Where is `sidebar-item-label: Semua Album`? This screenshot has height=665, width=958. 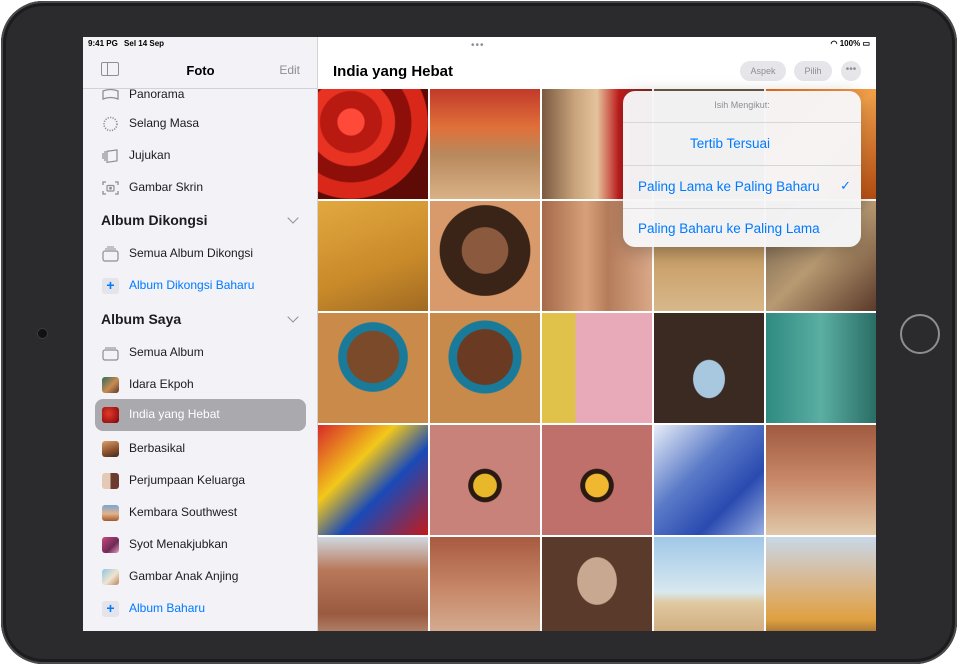 sidebar-item-label: Semua Album is located at coordinates (166, 352).